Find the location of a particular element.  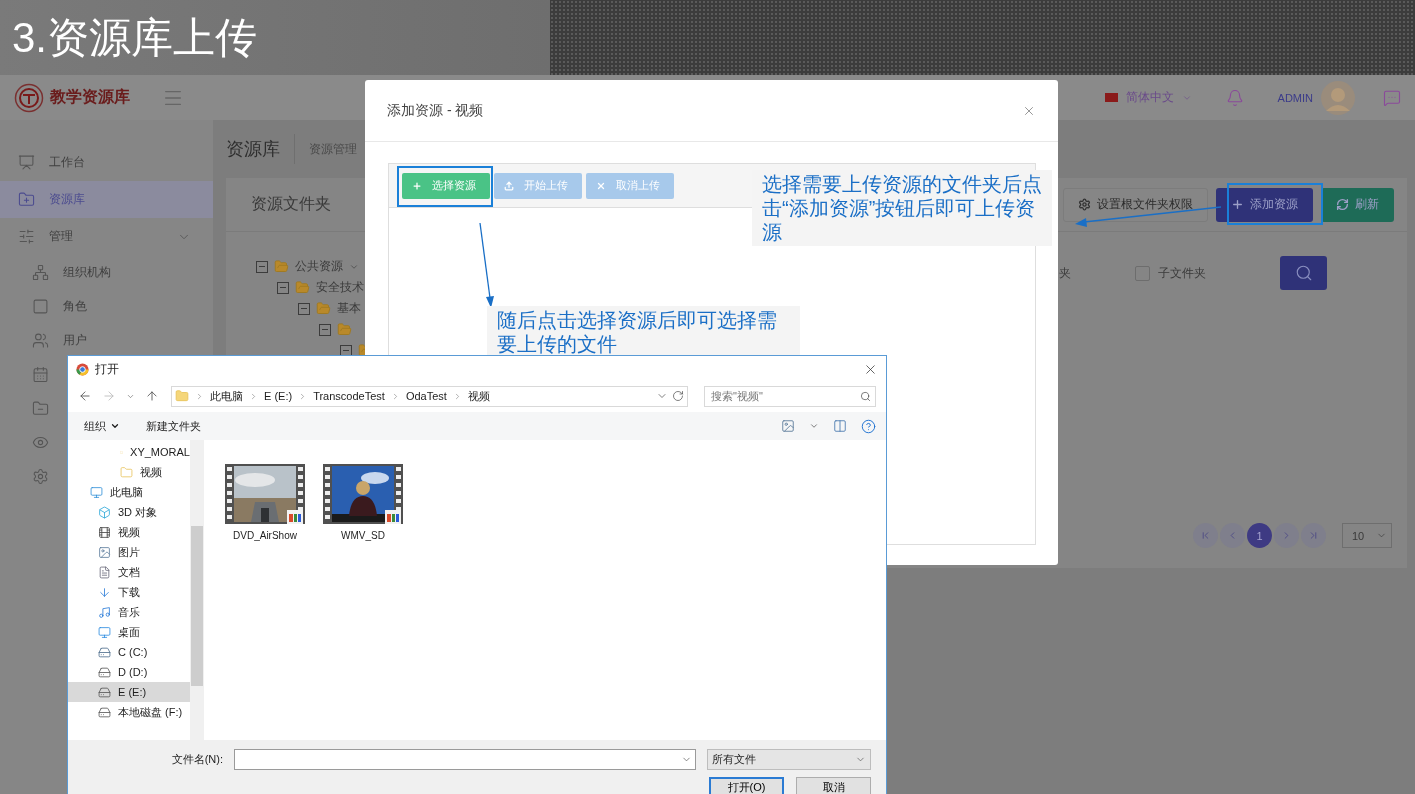

round-logo-icon is located at coordinates (82, 369).